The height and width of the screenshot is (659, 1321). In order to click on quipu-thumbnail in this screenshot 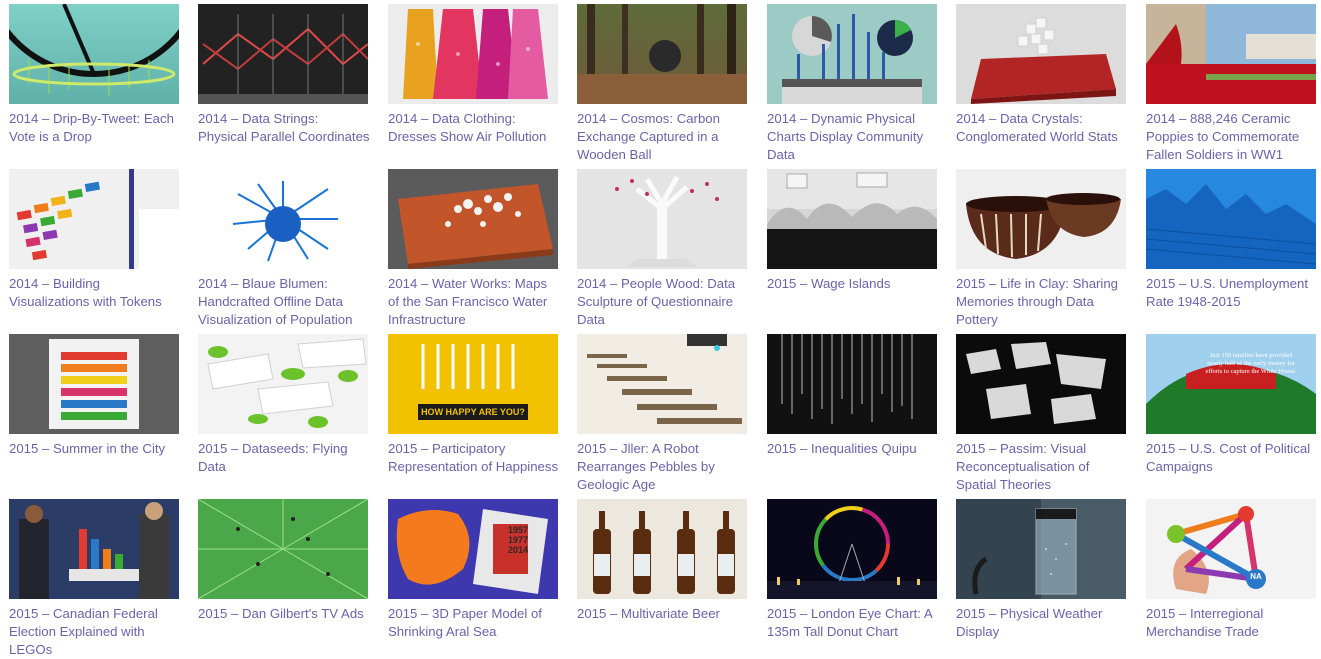, I will do `click(852, 384)`.